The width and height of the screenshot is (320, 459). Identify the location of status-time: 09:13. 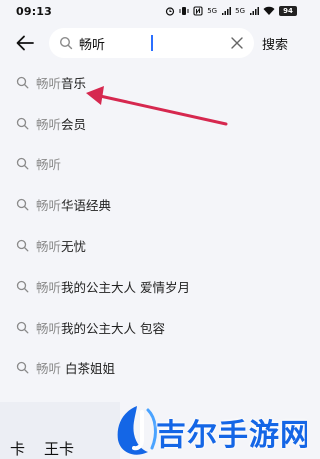
(34, 11).